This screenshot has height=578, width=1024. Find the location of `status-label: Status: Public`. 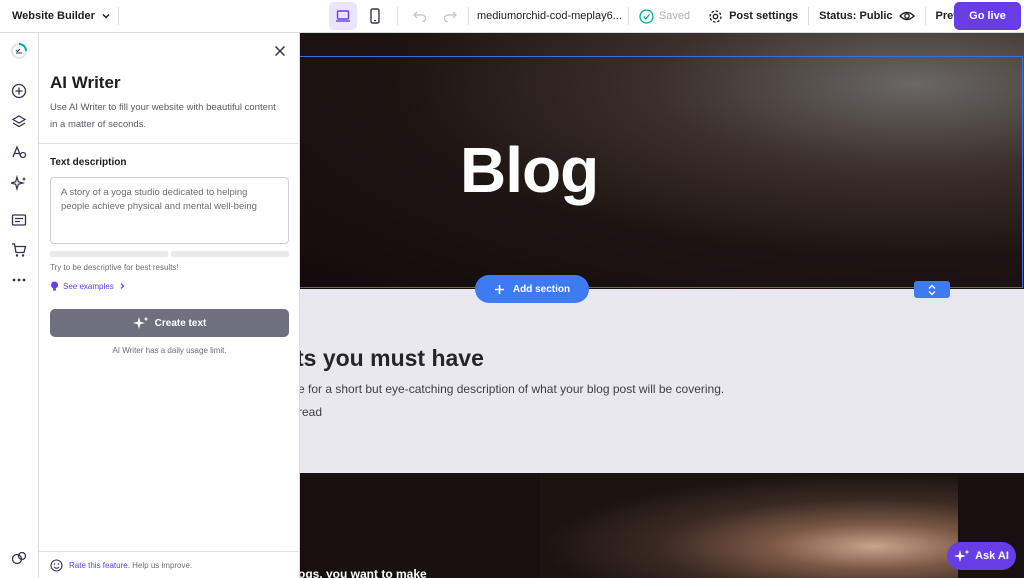

status-label: Status: Public is located at coordinates (856, 16).